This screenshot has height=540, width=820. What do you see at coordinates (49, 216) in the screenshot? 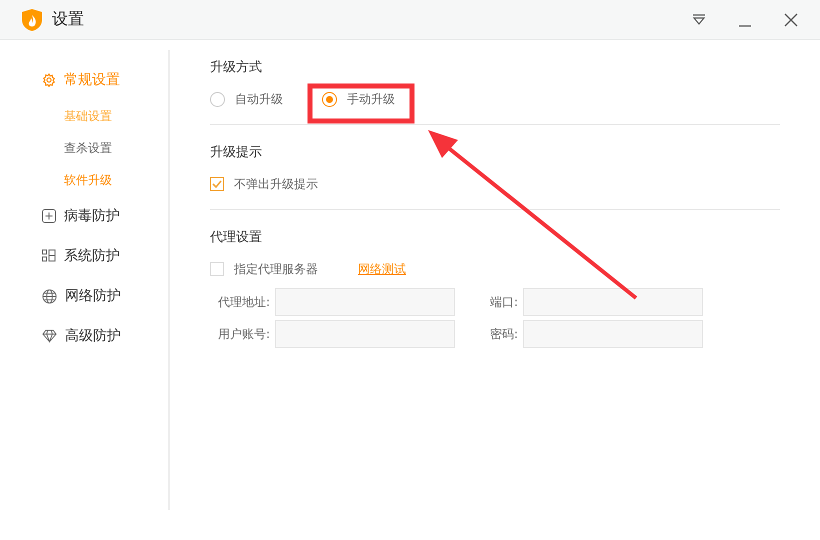
I see `plus-square-icon` at bounding box center [49, 216].